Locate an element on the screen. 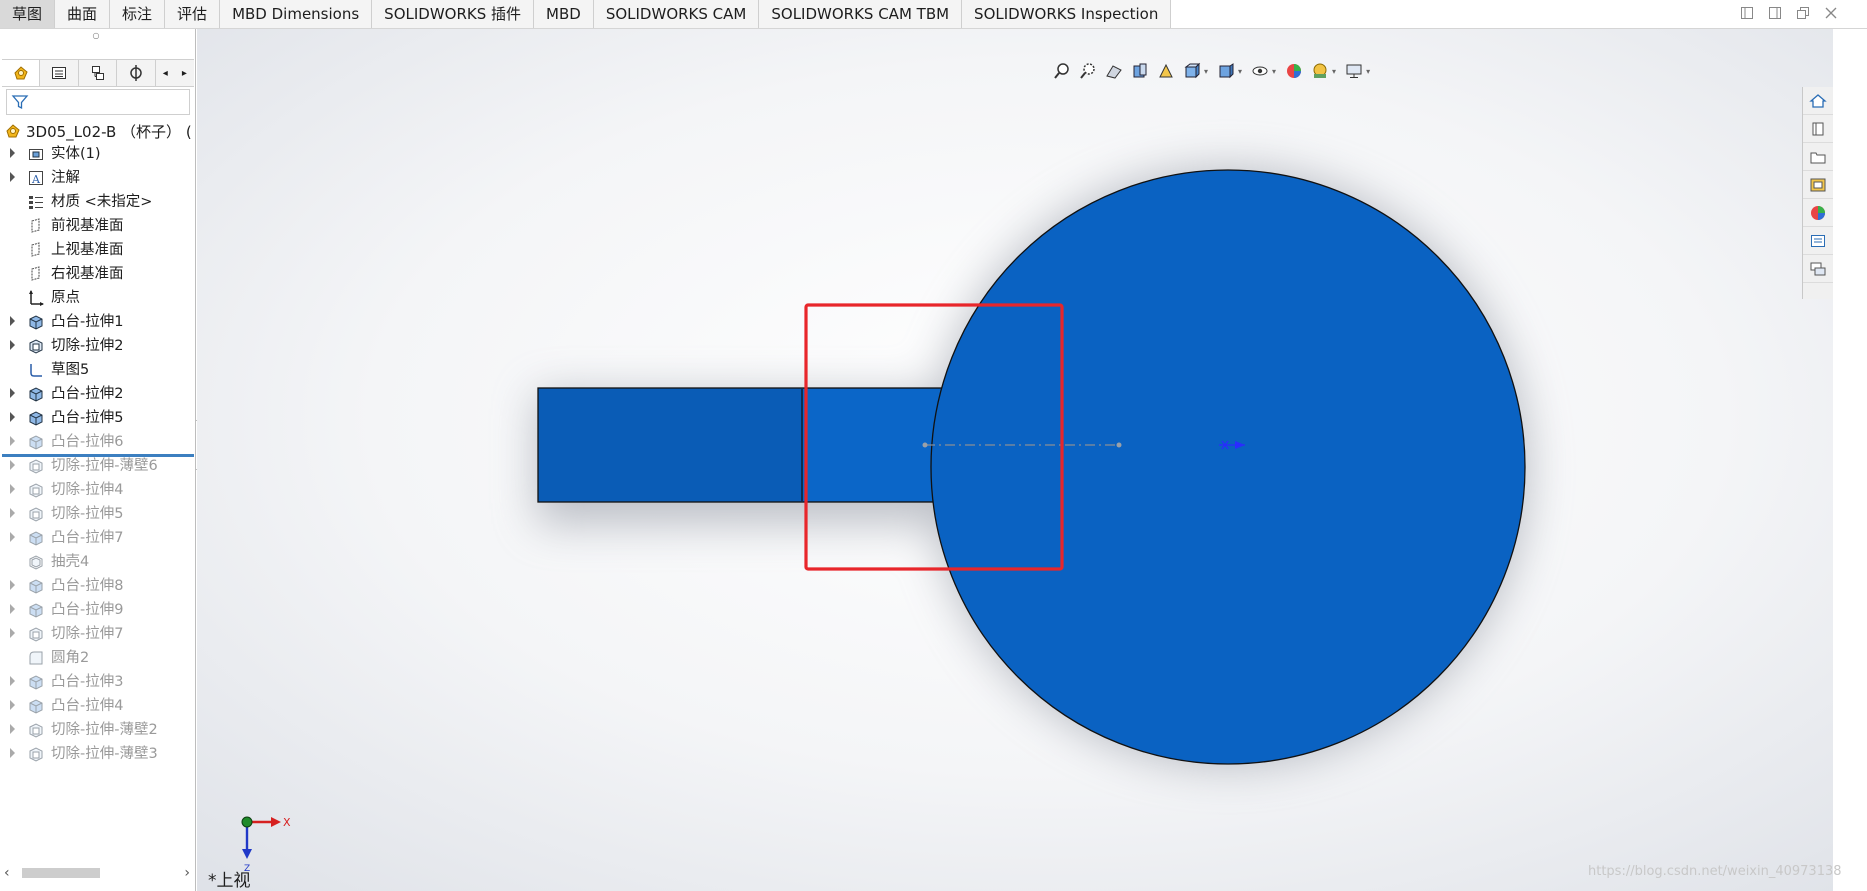 The height and width of the screenshot is (891, 1867). tree-node: 切除-拉伸-薄壁2 is located at coordinates (98, 730).